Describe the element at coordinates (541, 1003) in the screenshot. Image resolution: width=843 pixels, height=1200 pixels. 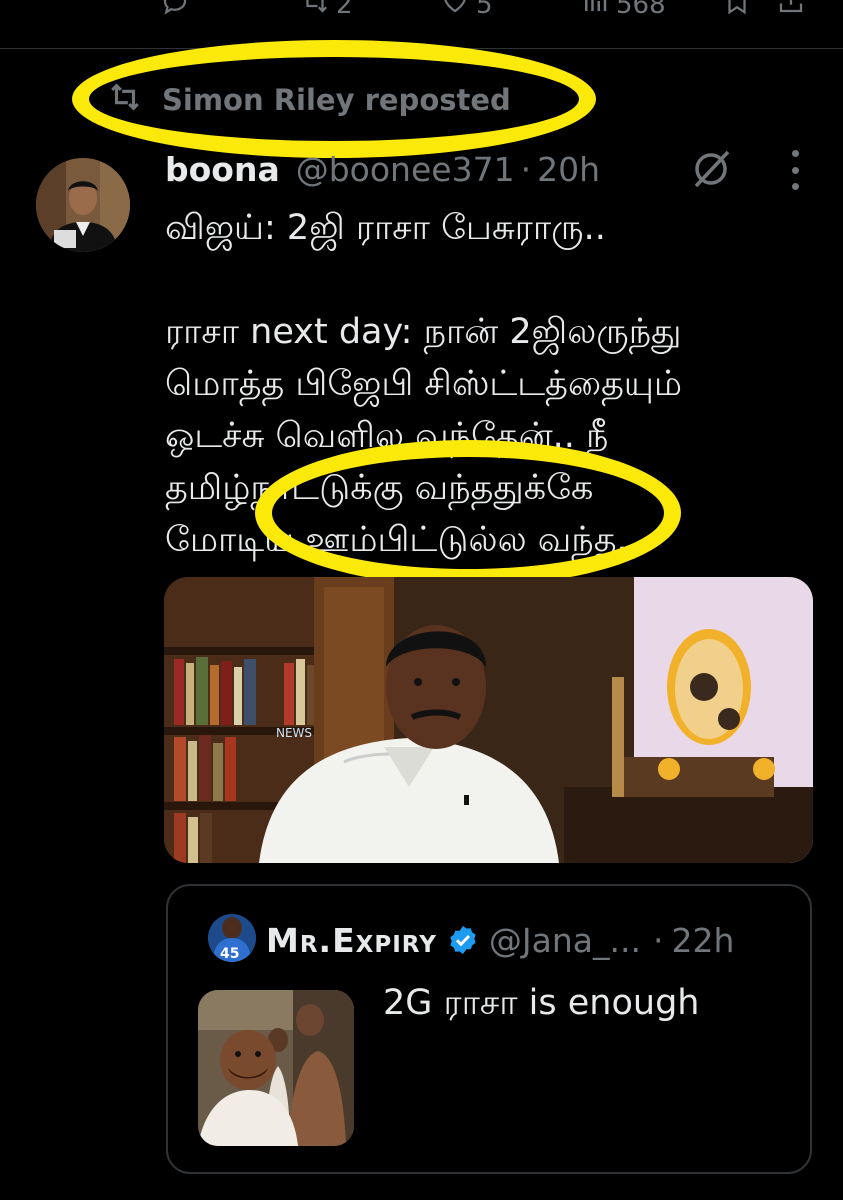
I see `quote-text: 2G ராசா is enough` at that location.